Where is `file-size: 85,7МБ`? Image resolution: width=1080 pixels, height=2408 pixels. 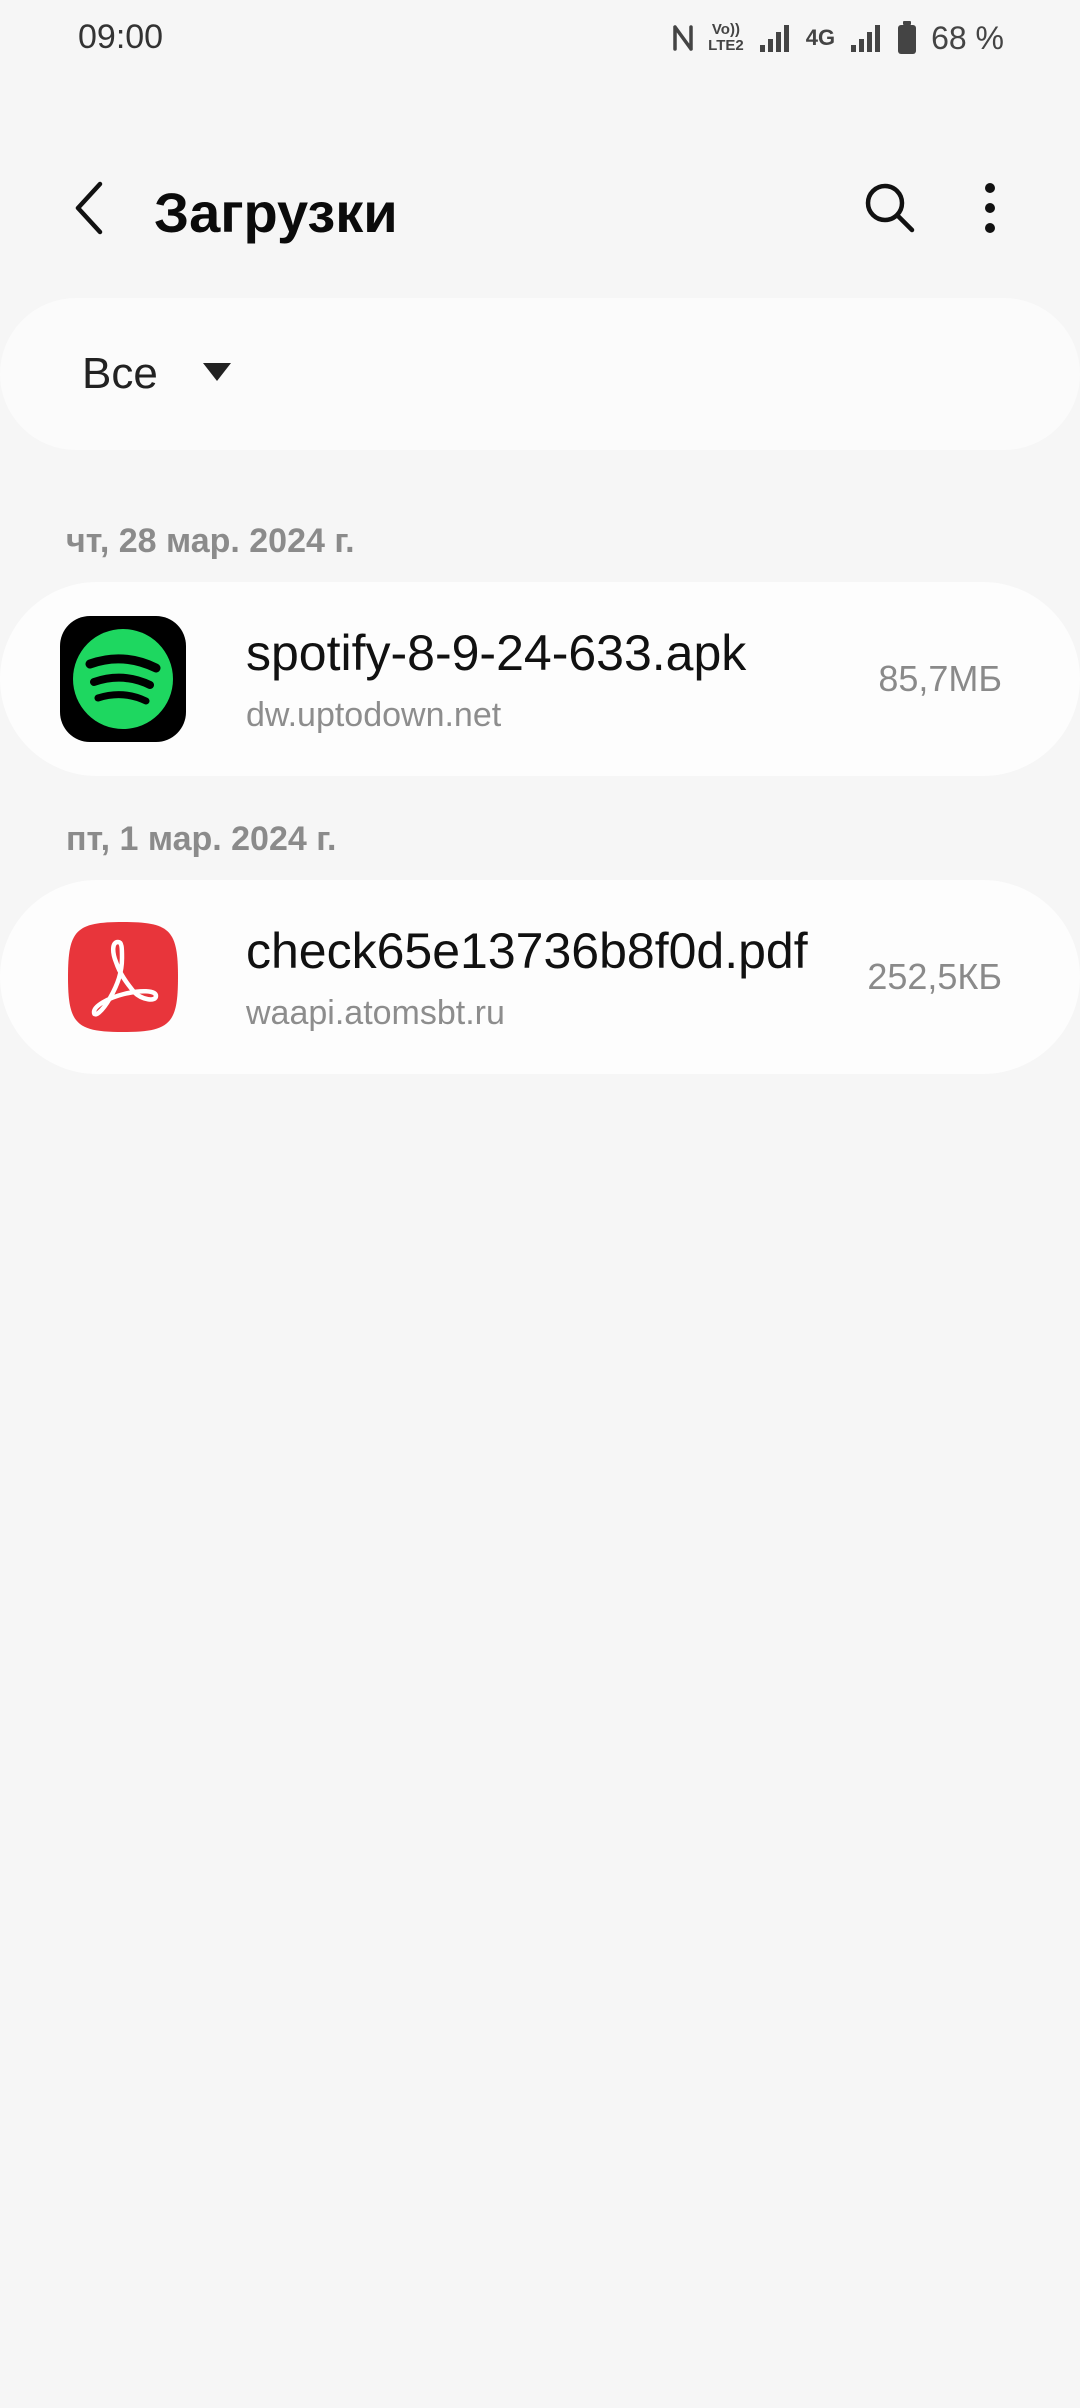 file-size: 85,7МБ is located at coordinates (940, 678).